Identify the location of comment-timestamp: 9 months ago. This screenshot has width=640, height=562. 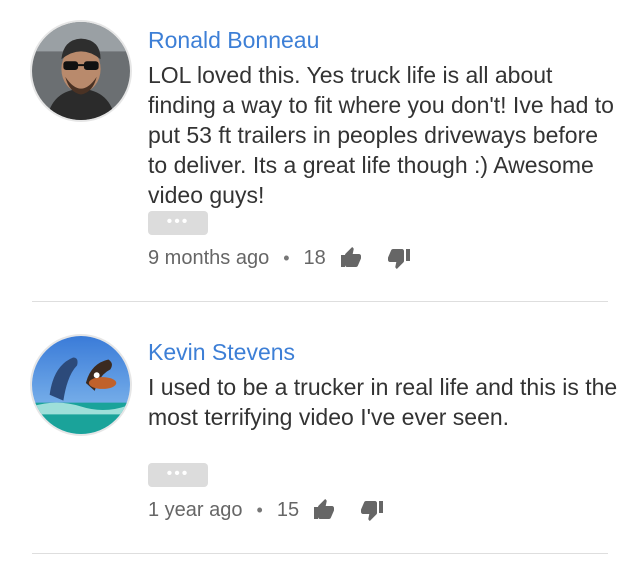
(209, 257).